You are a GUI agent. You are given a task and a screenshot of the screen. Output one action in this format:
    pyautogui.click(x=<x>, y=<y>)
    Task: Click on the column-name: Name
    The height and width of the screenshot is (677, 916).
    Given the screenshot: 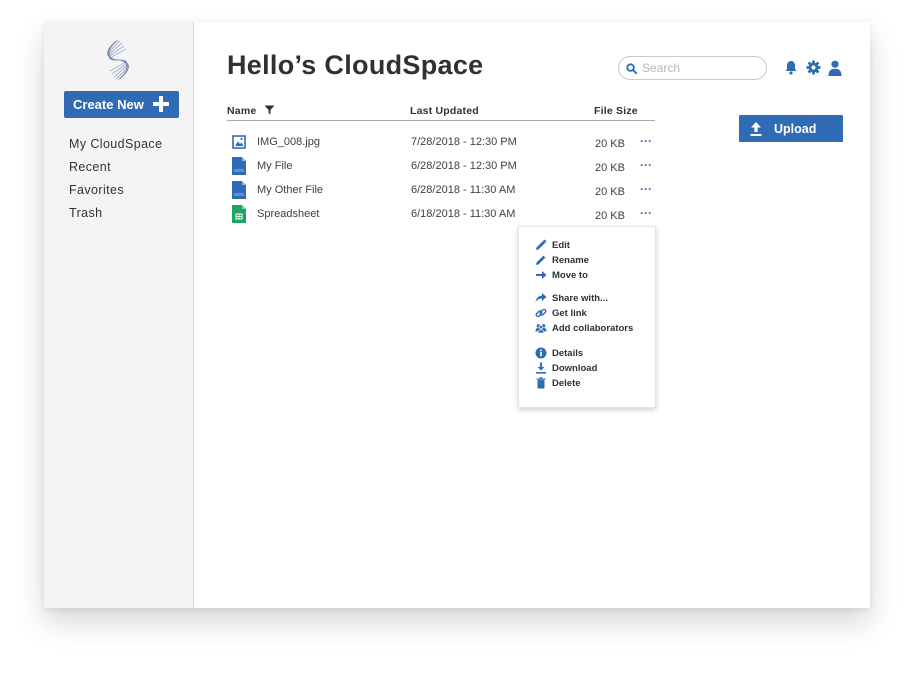 What is the action you would take?
    pyautogui.click(x=251, y=111)
    